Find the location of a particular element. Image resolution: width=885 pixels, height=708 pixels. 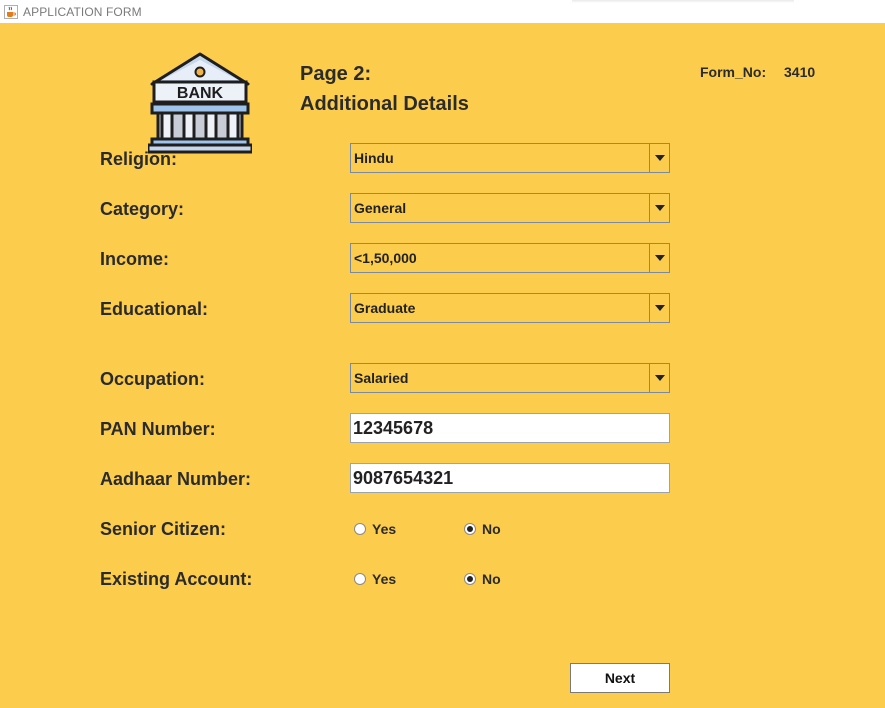

existing-account-label: Existing Account: is located at coordinates (176, 579).